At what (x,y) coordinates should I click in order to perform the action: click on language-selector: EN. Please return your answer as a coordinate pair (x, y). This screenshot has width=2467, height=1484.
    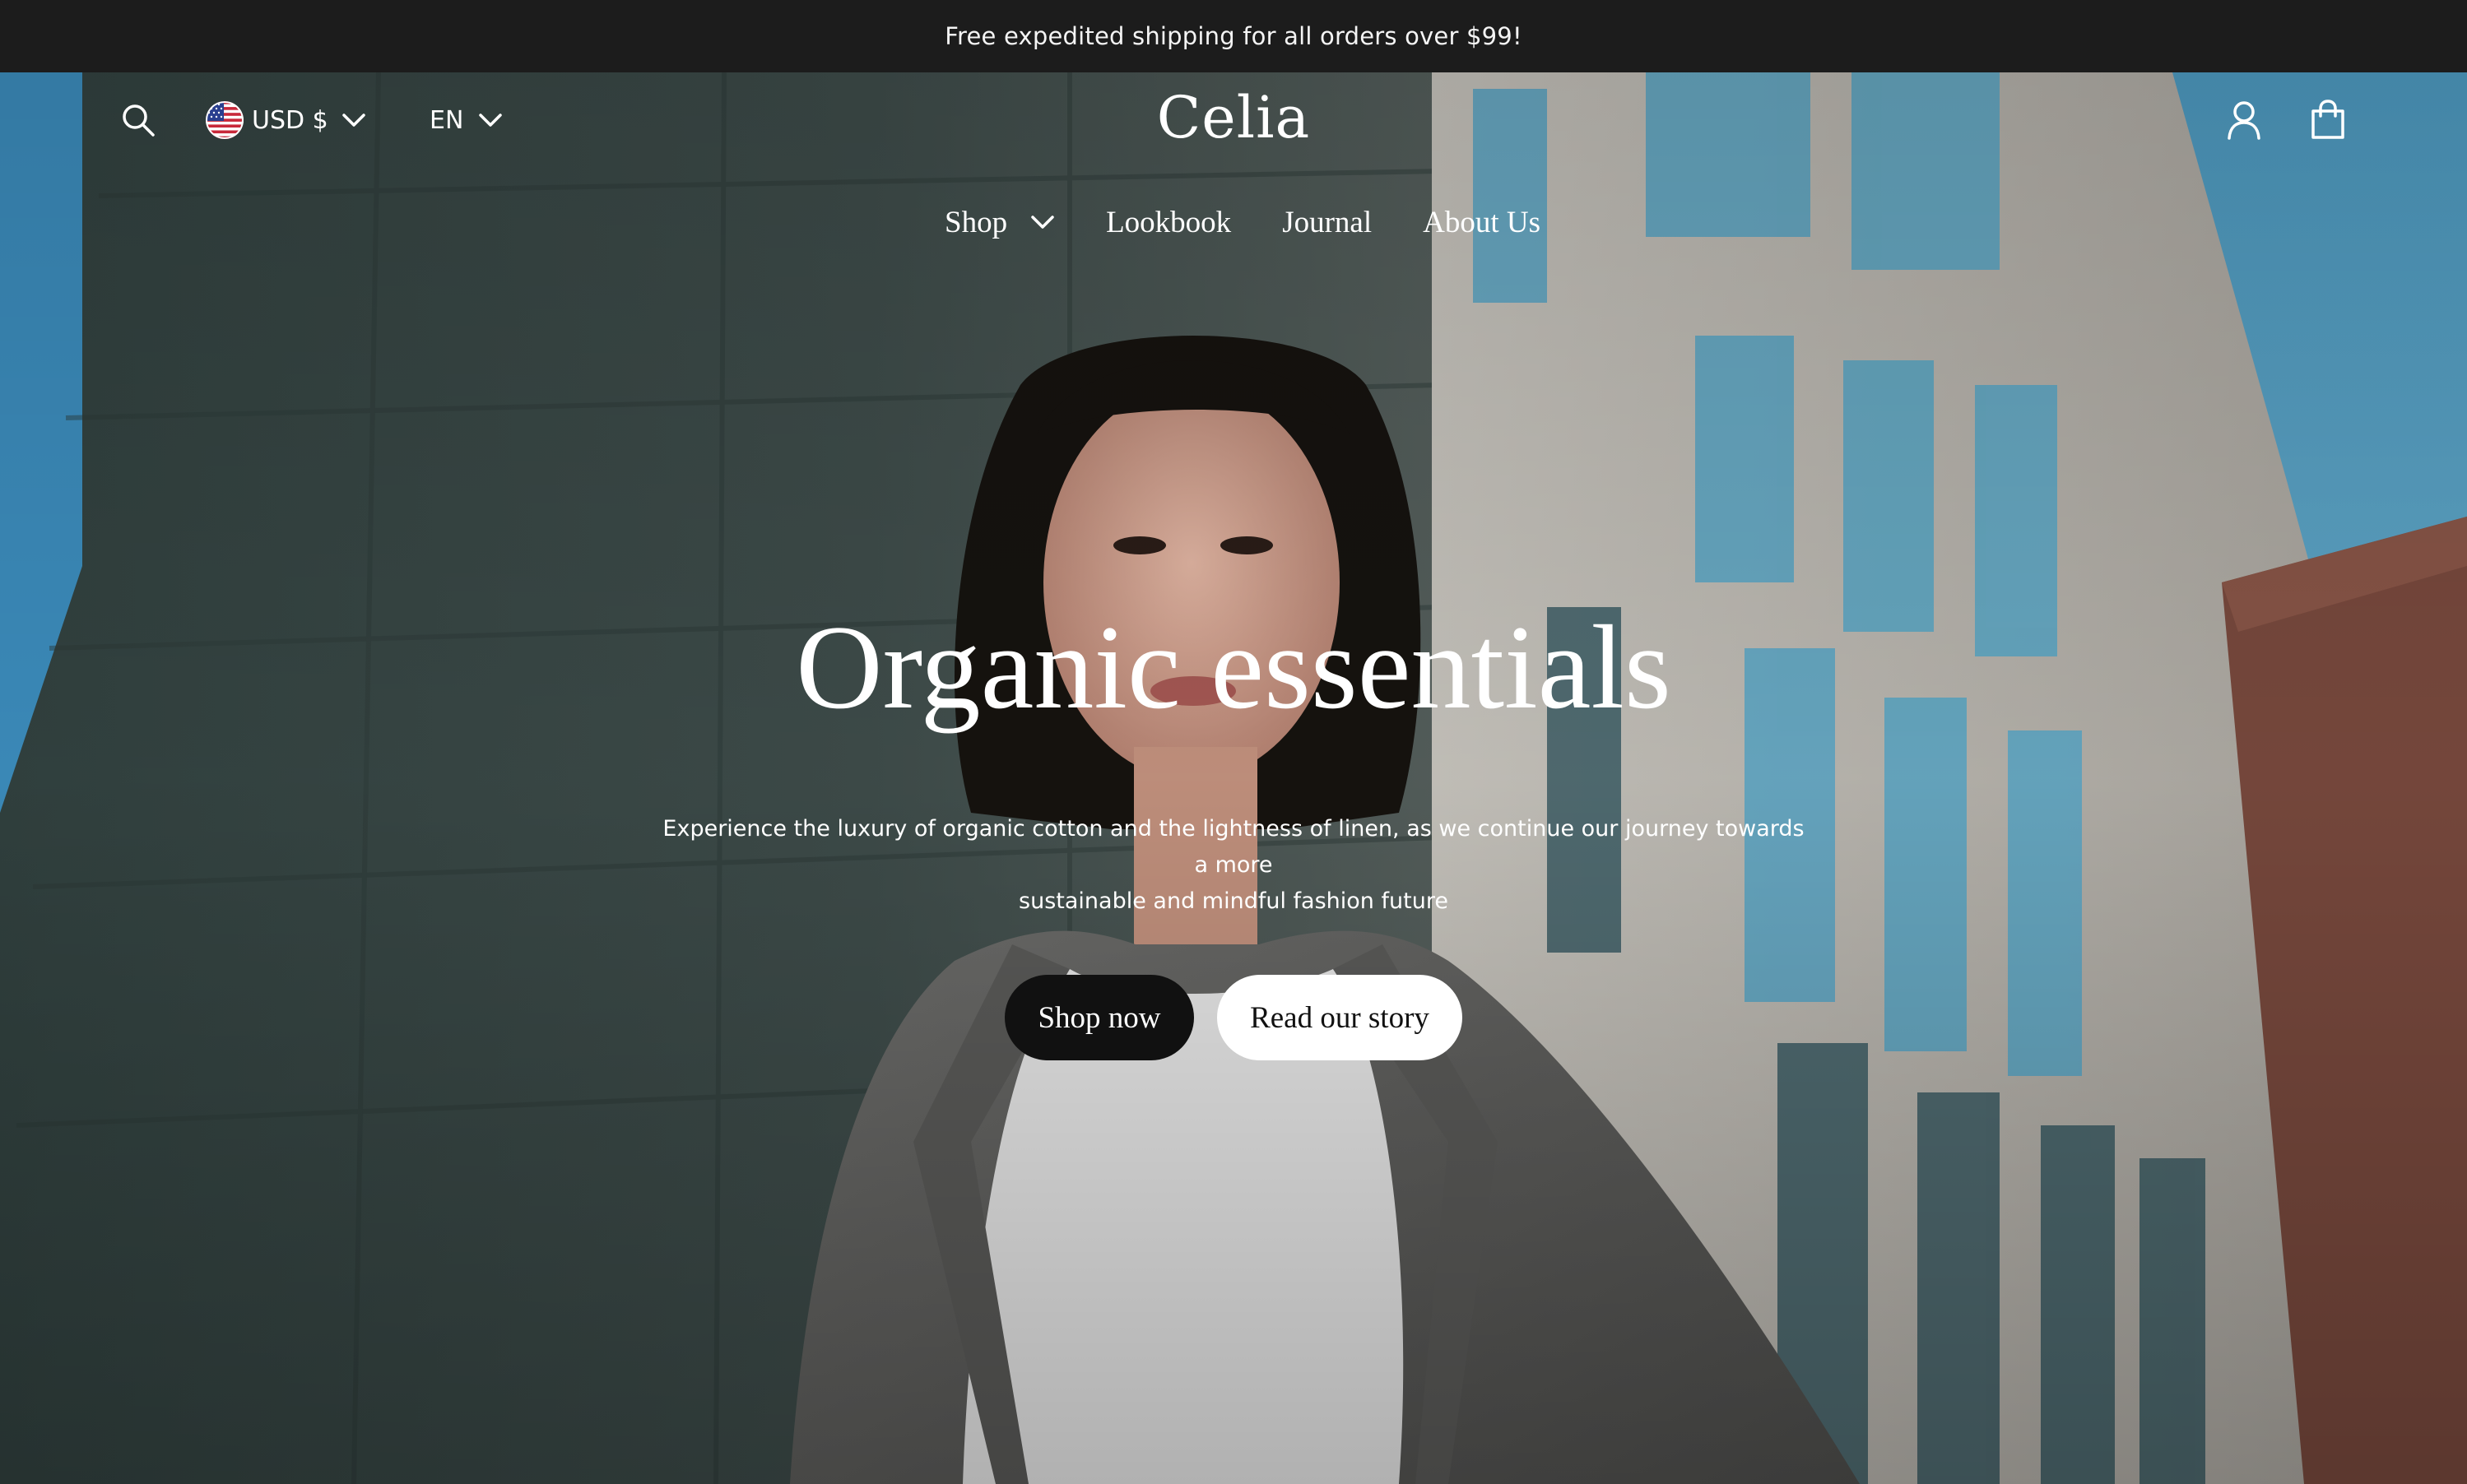
    Looking at the image, I should click on (466, 120).